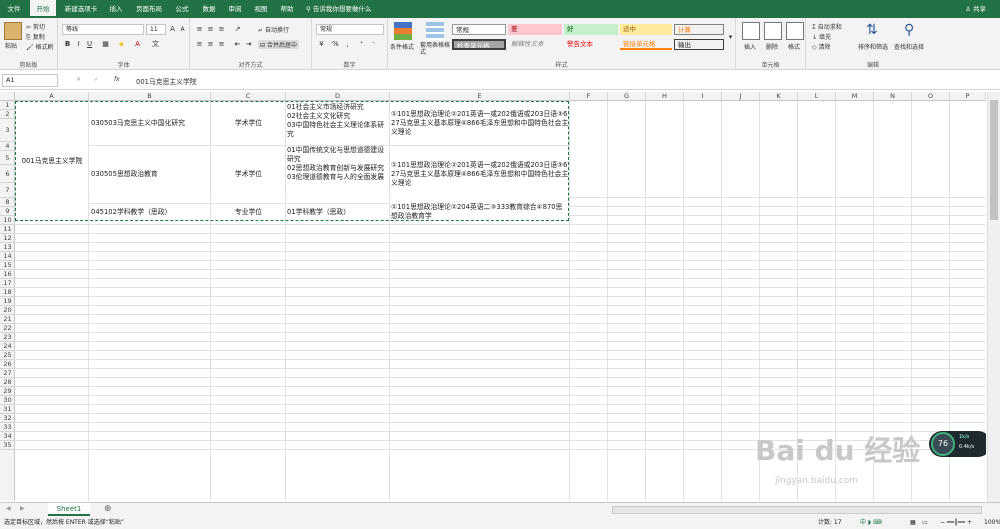  Describe the element at coordinates (78, 79) in the screenshot. I see `cancel-icon: ✕` at that location.